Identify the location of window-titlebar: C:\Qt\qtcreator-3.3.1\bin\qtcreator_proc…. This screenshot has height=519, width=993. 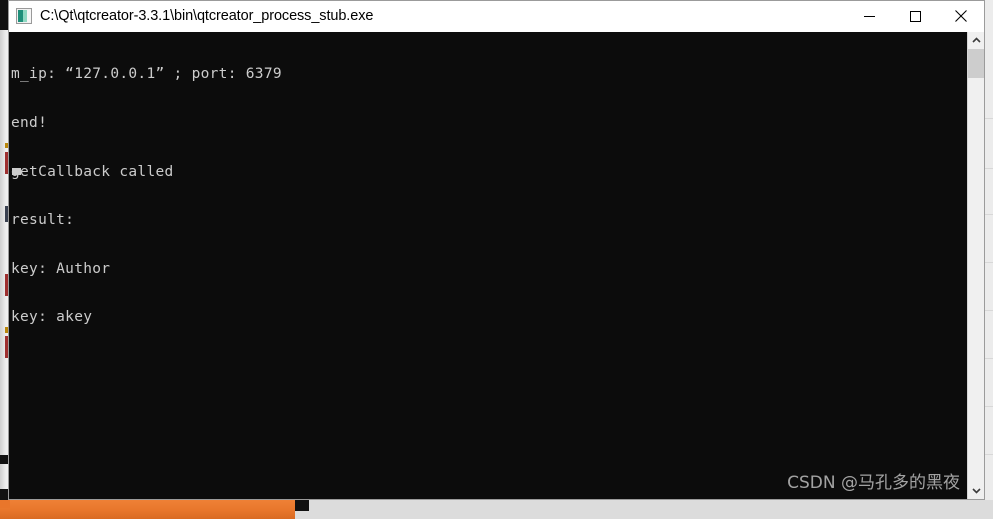
(496, 16).